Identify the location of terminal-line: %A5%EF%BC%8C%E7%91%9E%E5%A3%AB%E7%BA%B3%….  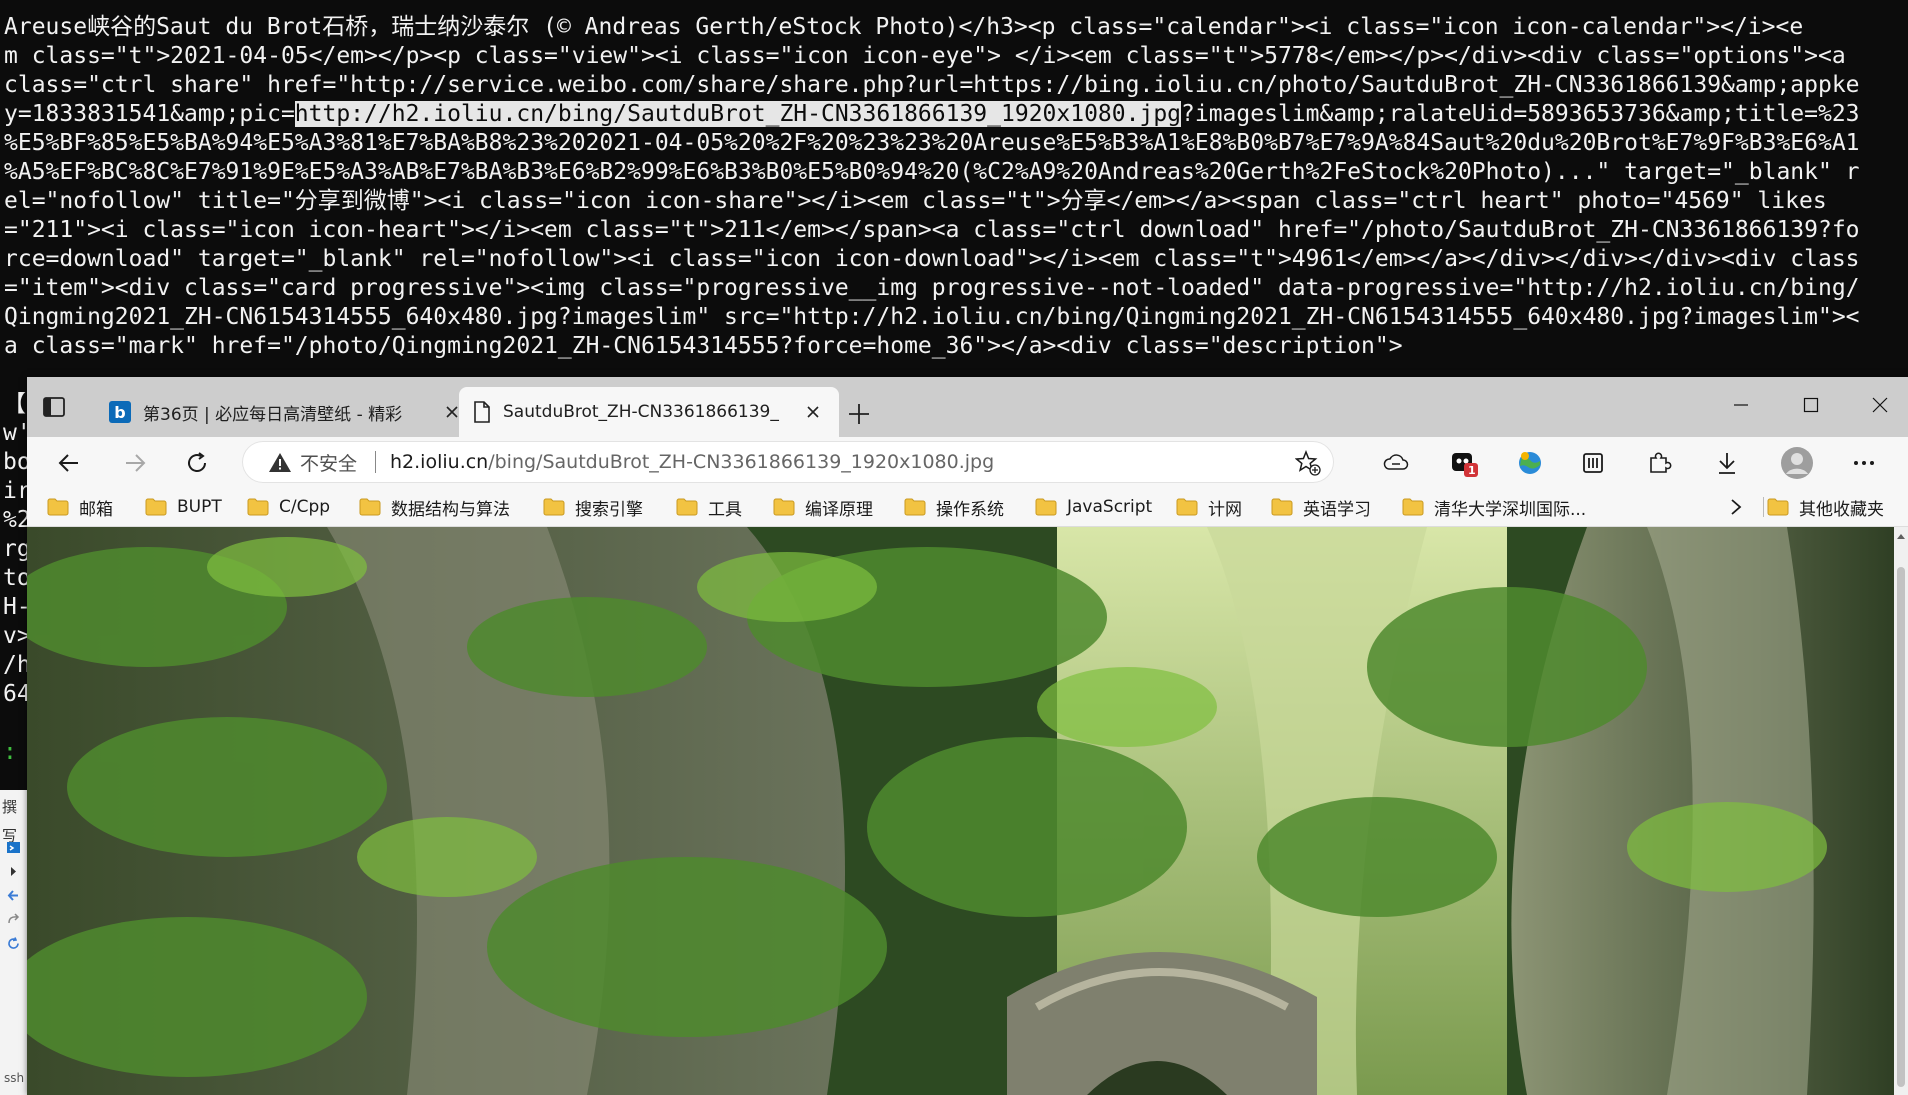
(932, 172).